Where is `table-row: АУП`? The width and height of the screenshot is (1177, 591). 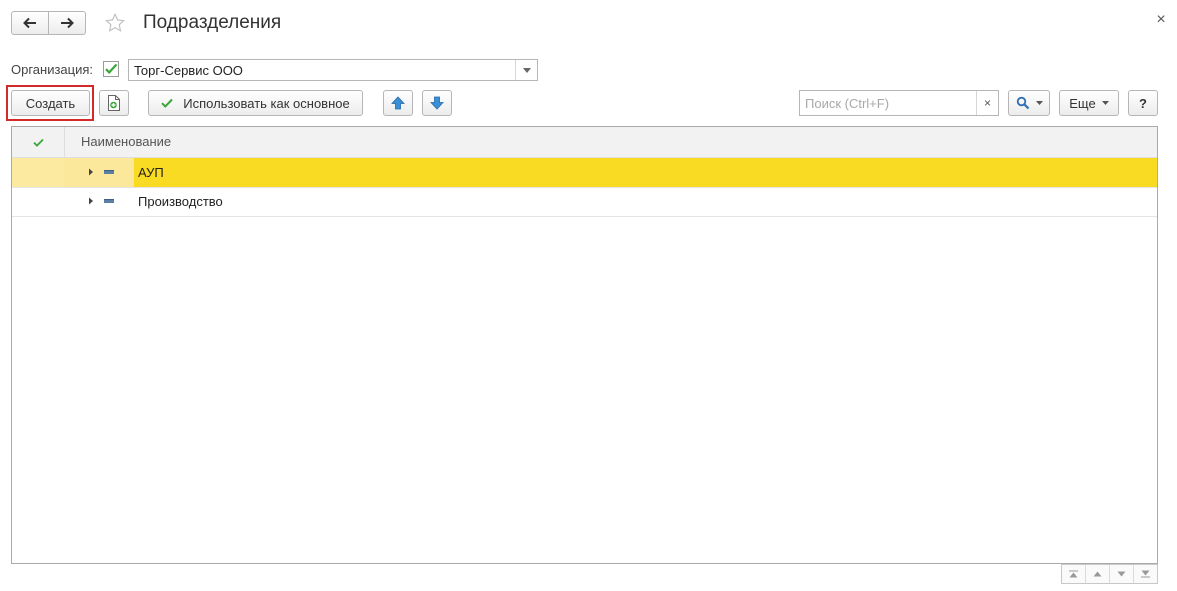 table-row: АУП is located at coordinates (584, 173).